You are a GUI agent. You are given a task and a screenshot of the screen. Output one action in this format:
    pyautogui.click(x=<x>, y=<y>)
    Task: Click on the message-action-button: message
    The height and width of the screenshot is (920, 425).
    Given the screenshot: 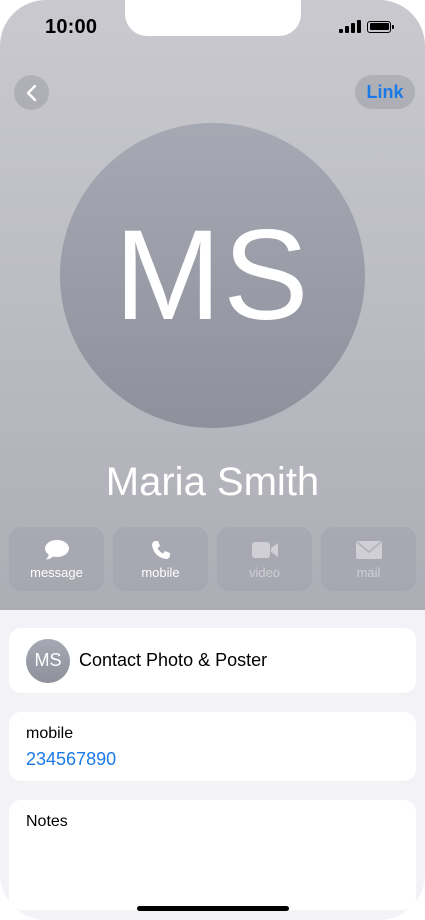 What is the action you would take?
    pyautogui.click(x=56, y=559)
    